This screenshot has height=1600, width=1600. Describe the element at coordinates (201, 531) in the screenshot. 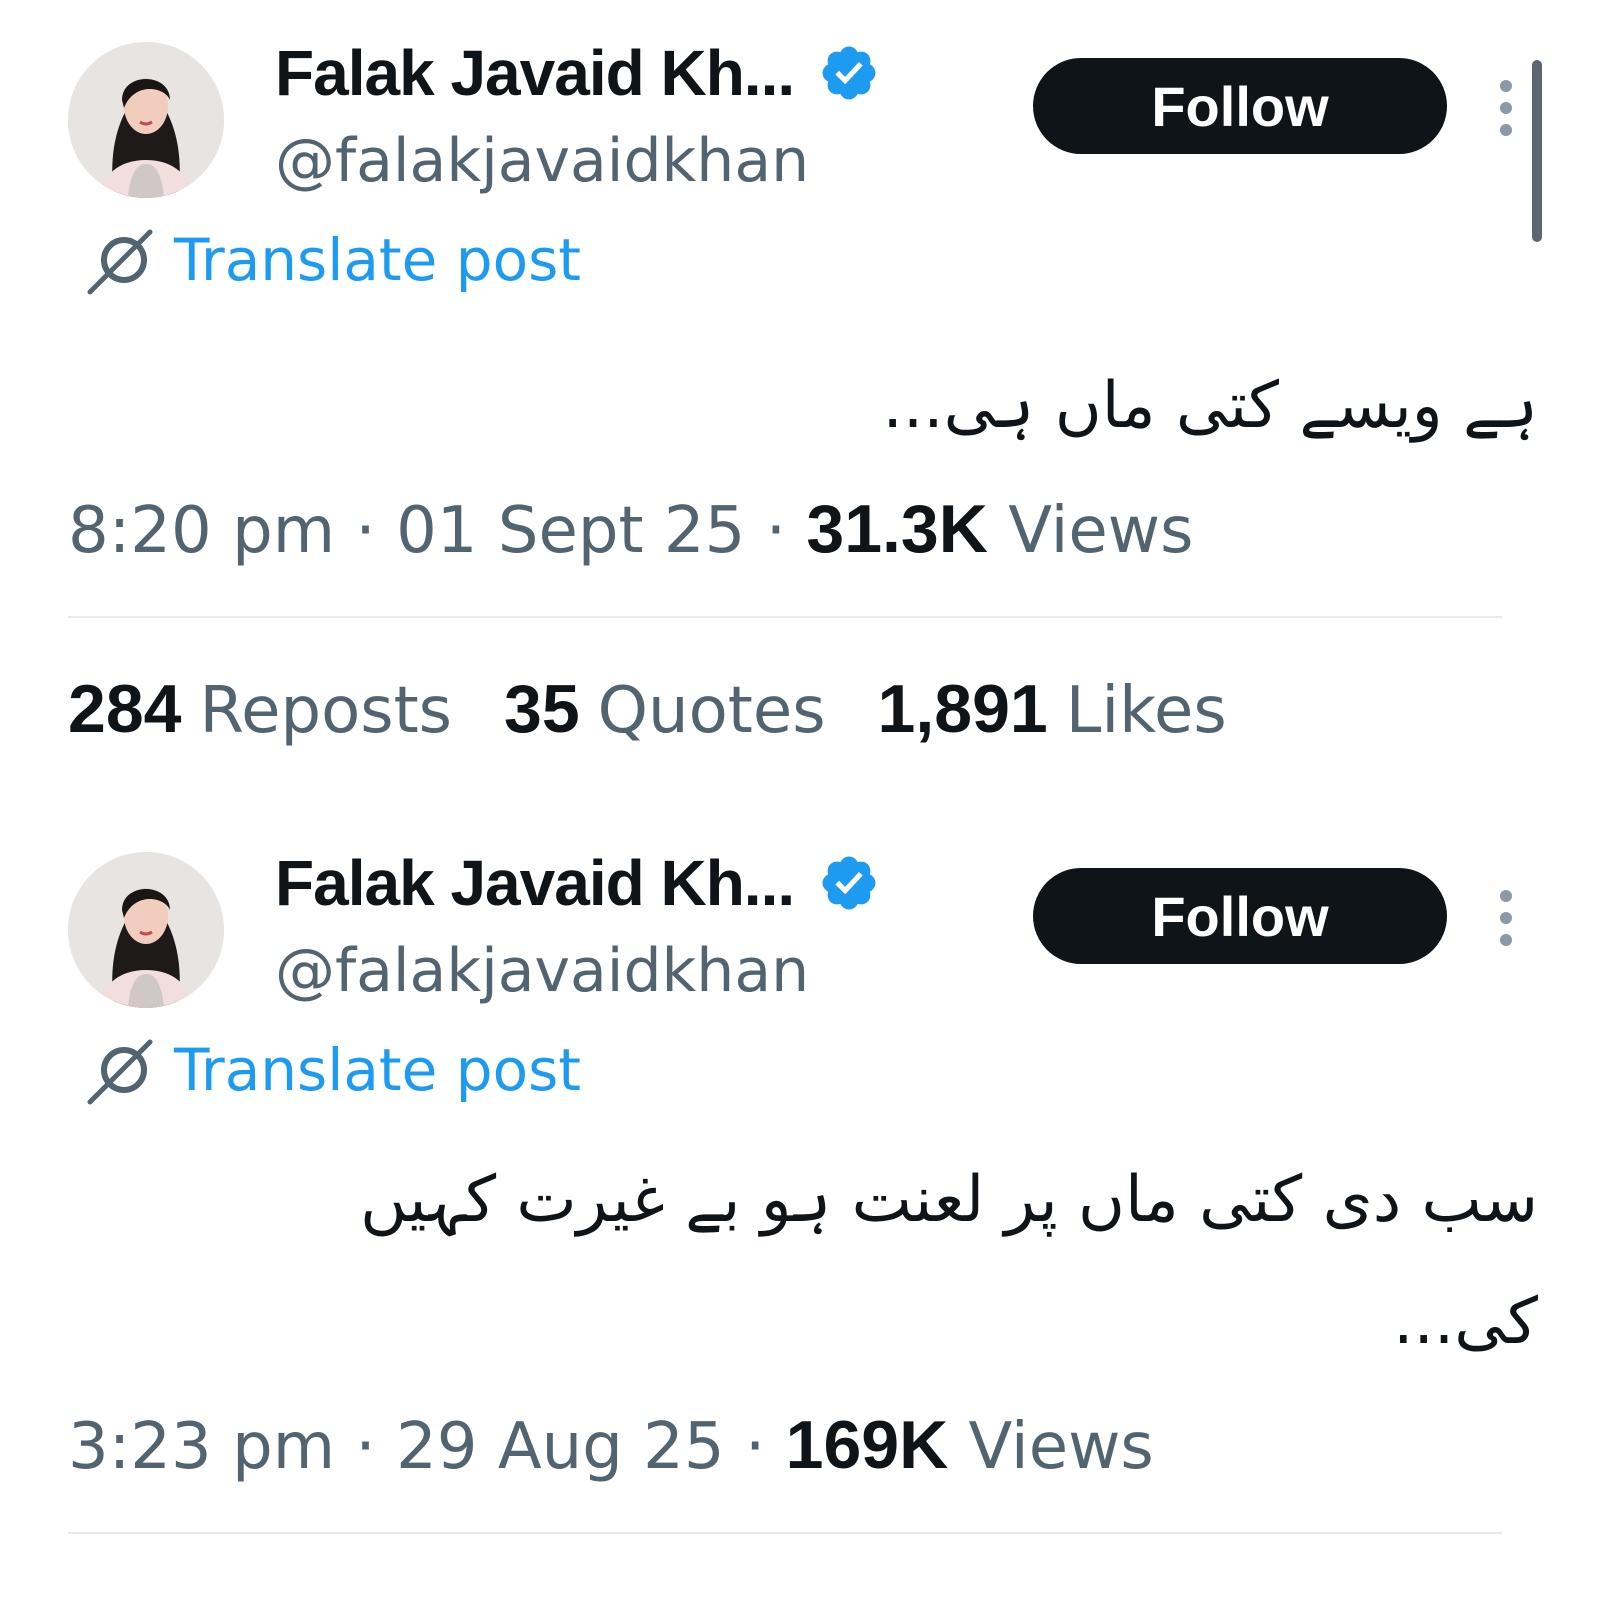

I see `post-time: 8:20 pm` at that location.